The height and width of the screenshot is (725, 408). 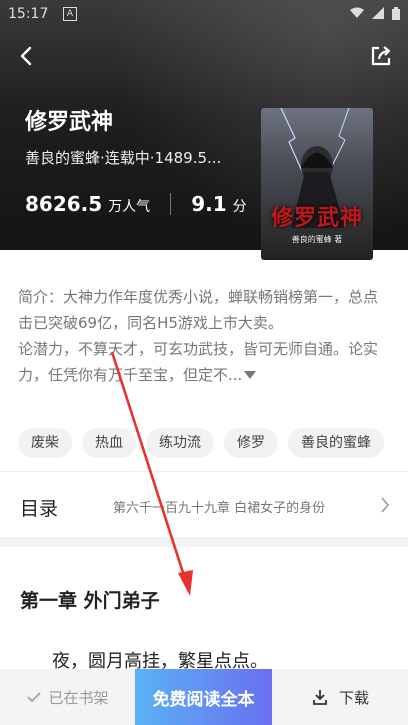 I want to click on check-icon, so click(x=34, y=697).